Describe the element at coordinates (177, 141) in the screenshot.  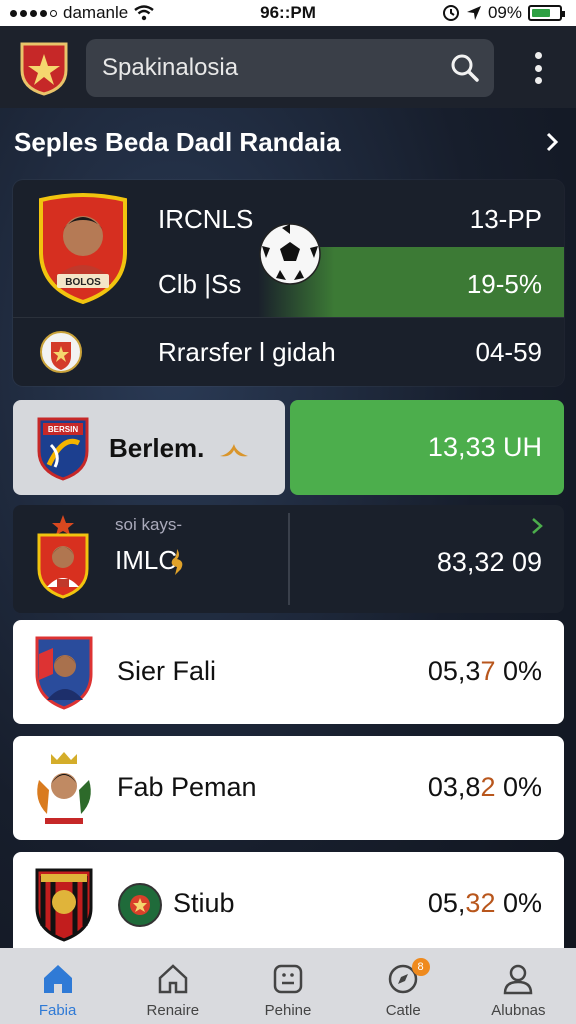
I see `section-title: Seples Beda Dadl Randaia` at that location.